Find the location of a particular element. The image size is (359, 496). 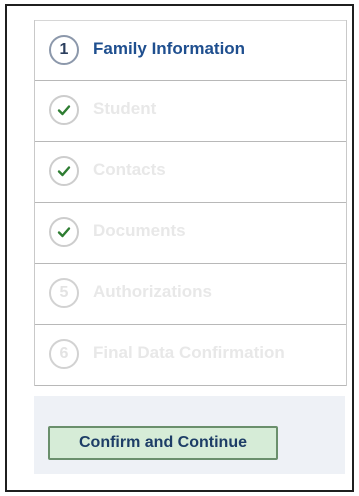

step-final-data-confirmation: 6 Final Data Confirmation is located at coordinates (190, 355).